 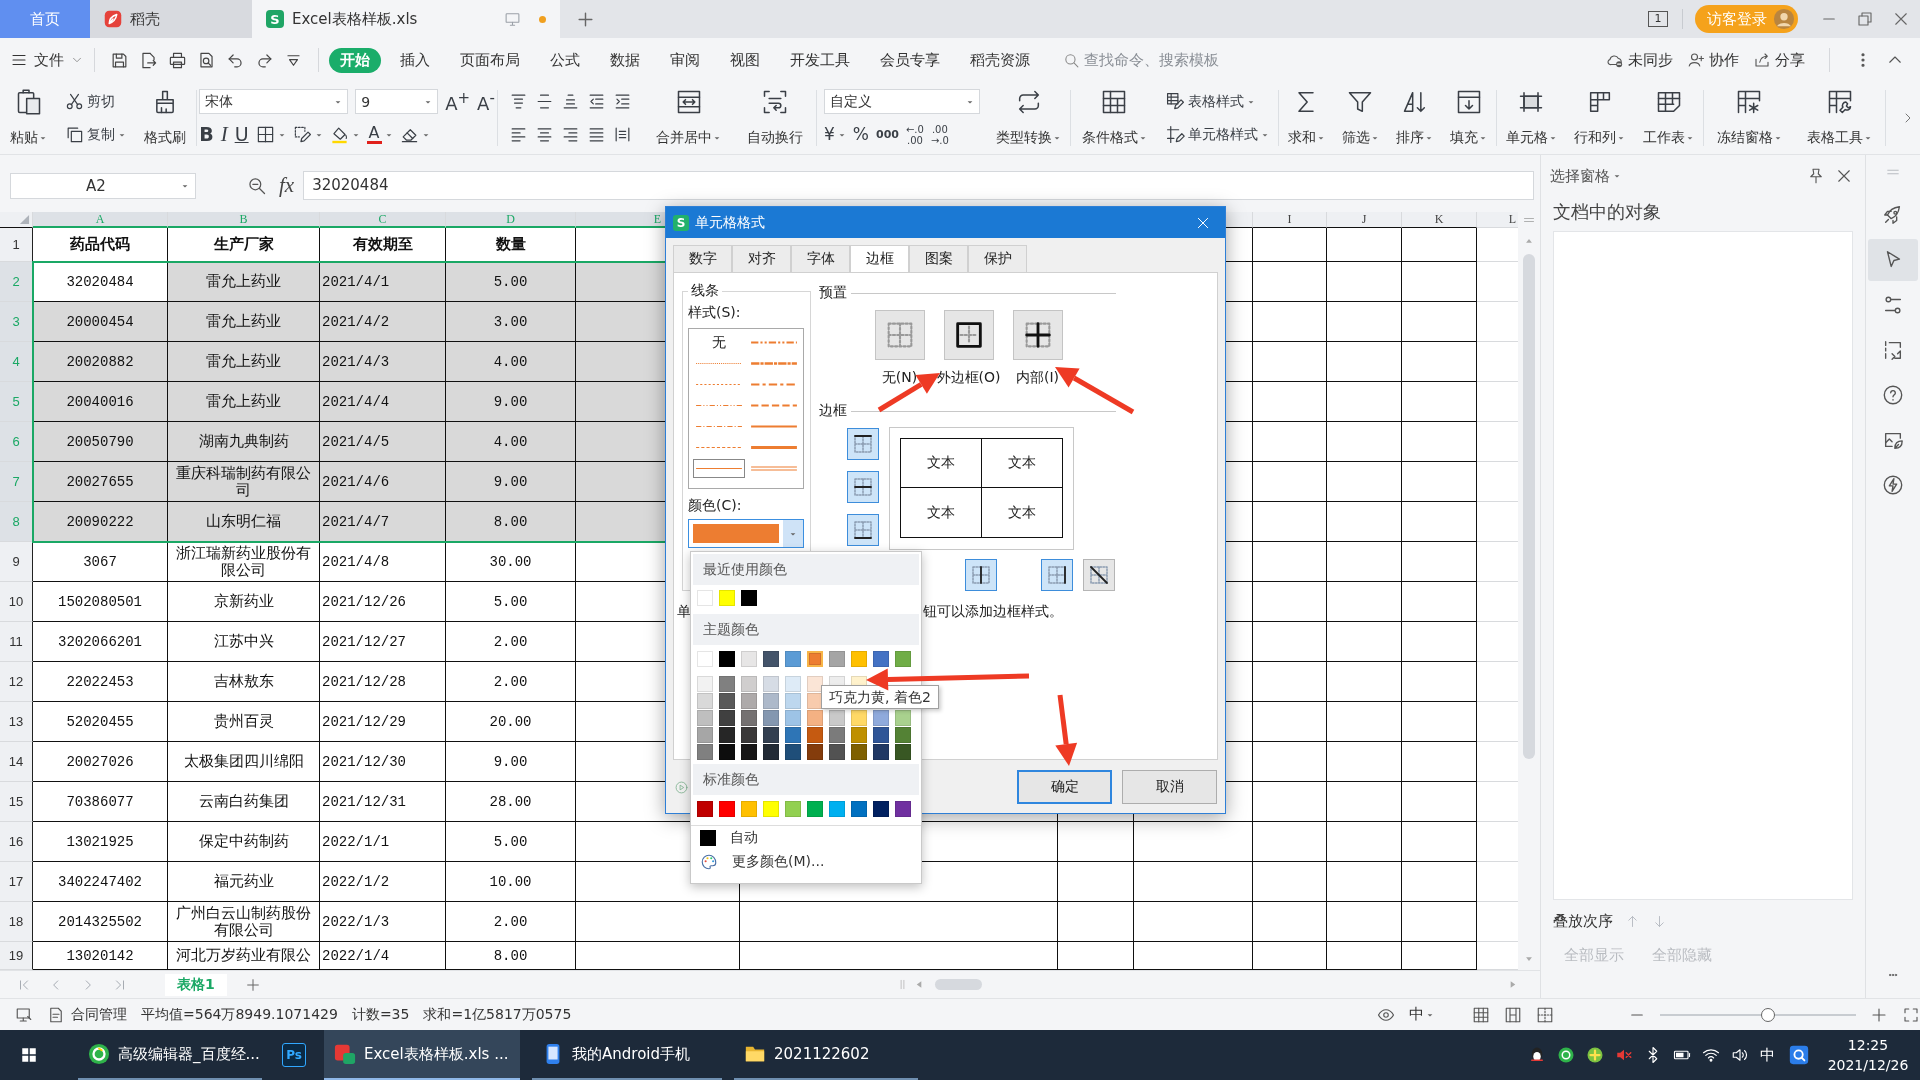 I want to click on taskbar-app: 我的Android手机, so click(x=627, y=1055).